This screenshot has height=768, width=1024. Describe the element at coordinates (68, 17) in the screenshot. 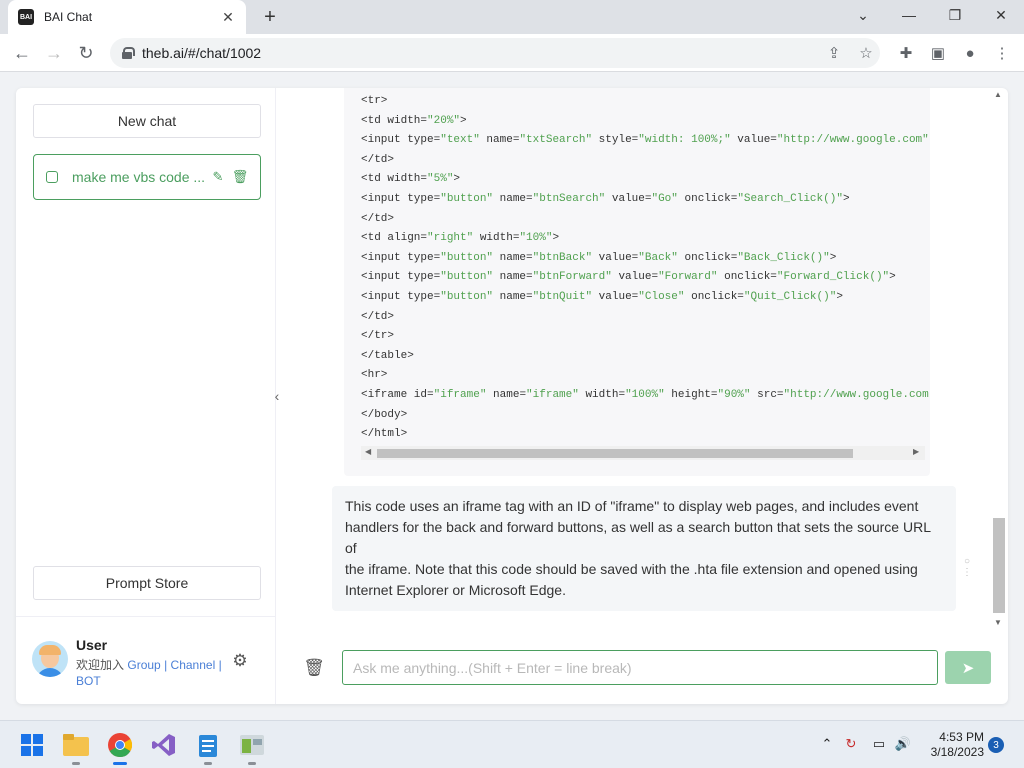

I see `tab-title: BAI Chat` at that location.